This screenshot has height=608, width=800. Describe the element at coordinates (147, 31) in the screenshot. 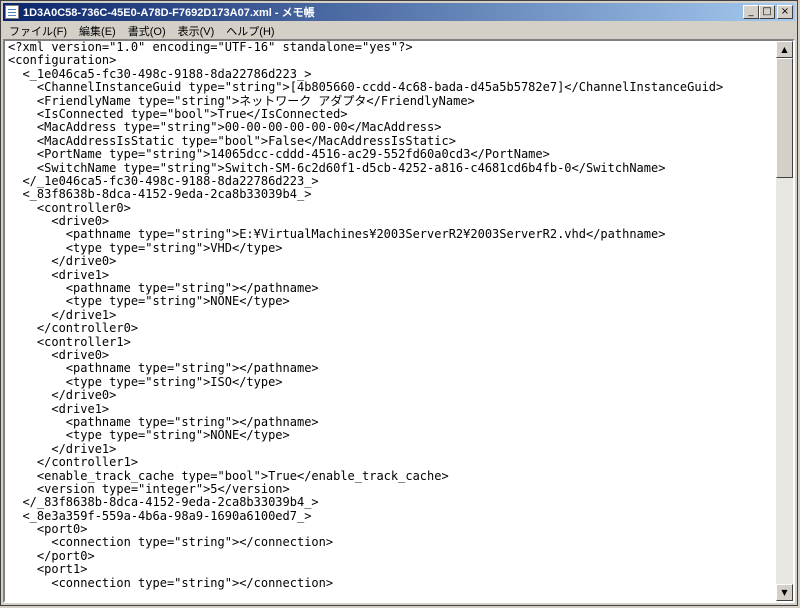

I see `menu-format: 書式(O)` at that location.